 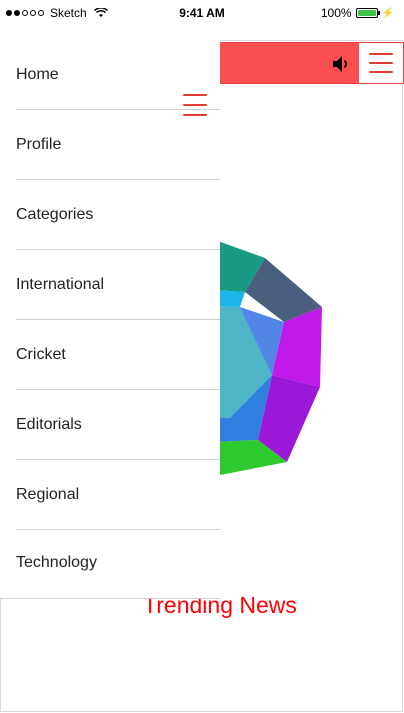 I want to click on drawer-item-categories: Categories, so click(x=118, y=215).